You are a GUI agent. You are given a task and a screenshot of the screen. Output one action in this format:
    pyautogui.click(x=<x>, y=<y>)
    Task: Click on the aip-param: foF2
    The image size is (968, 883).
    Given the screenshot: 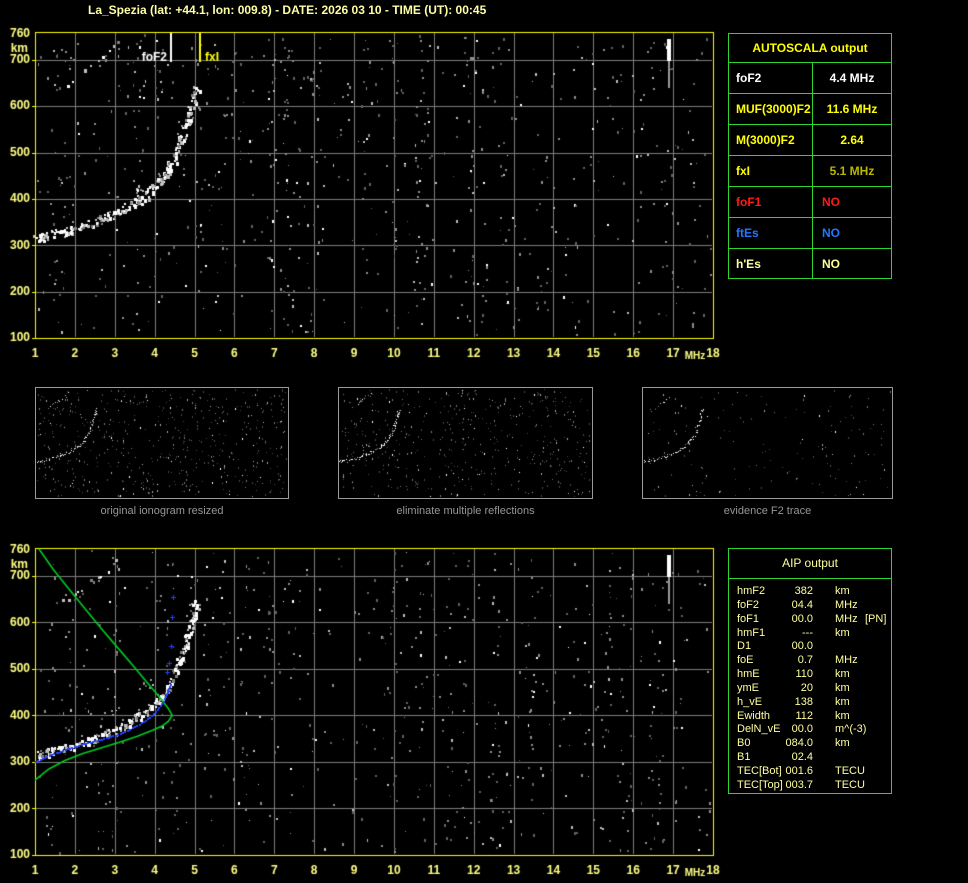 What is the action you would take?
    pyautogui.click(x=748, y=604)
    